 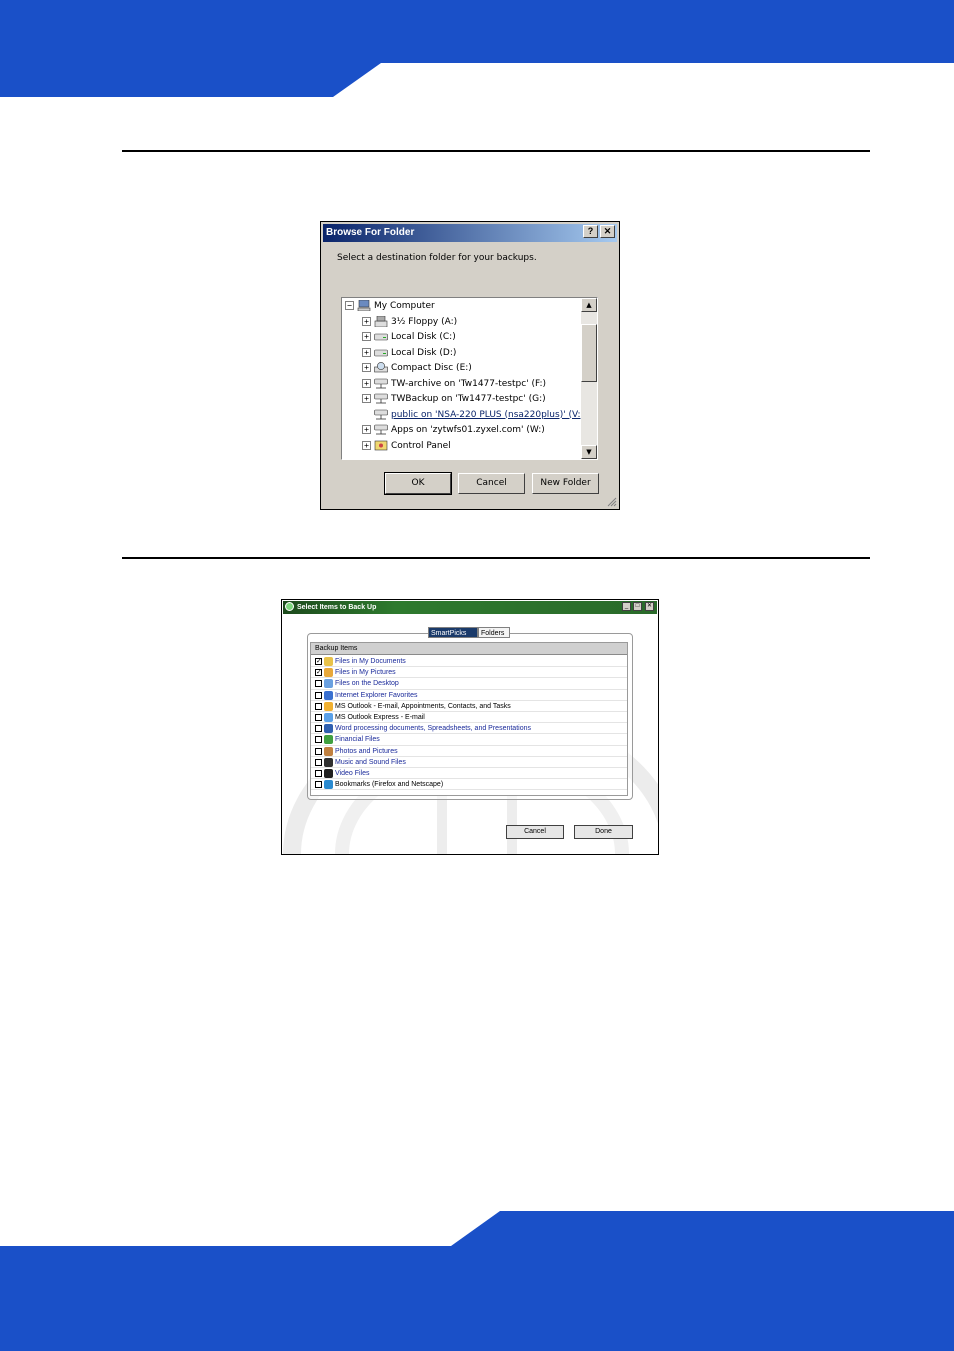 What do you see at coordinates (470, 233) in the screenshot?
I see `dialog-title: Browse For Folder` at bounding box center [470, 233].